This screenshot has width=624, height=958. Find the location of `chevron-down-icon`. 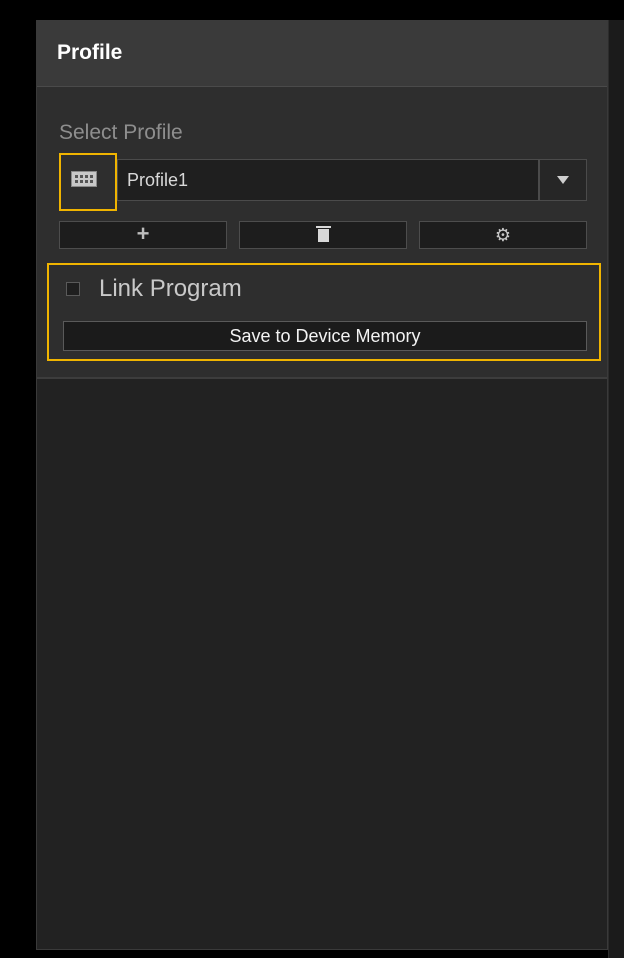

chevron-down-icon is located at coordinates (563, 180).